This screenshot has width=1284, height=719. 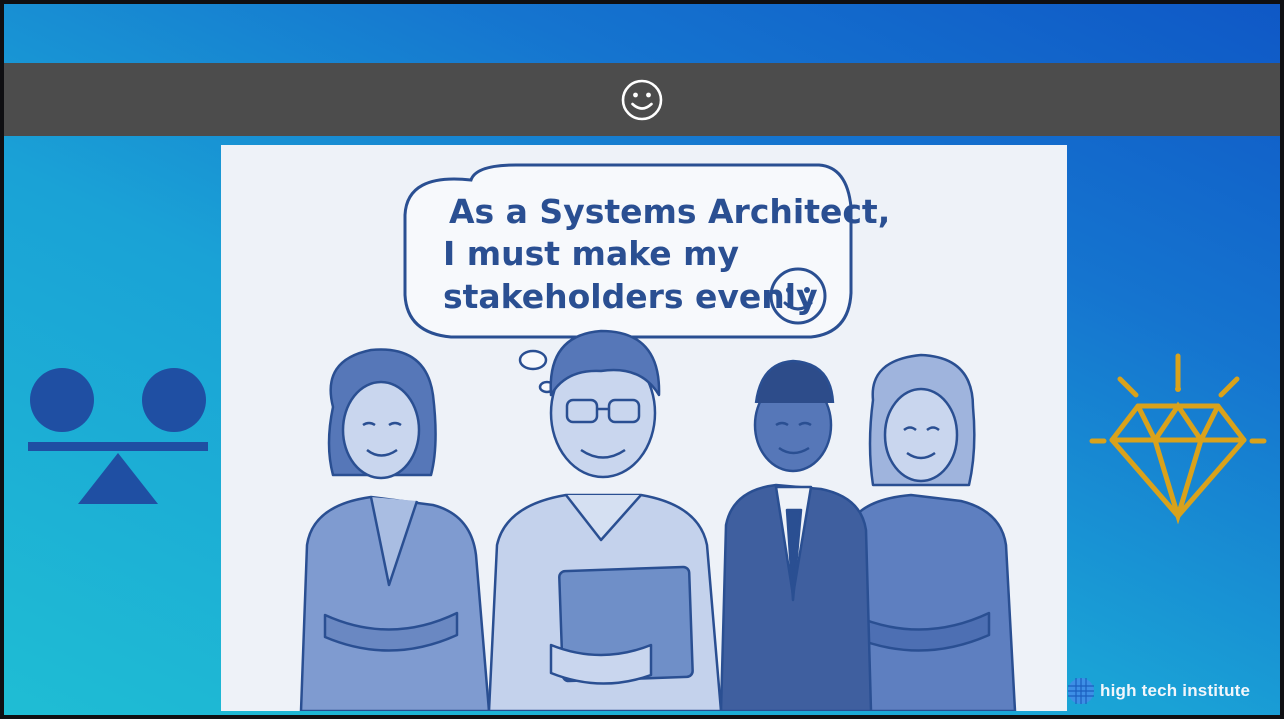 I want to click on brand-name: high tech institute, so click(x=1175, y=690).